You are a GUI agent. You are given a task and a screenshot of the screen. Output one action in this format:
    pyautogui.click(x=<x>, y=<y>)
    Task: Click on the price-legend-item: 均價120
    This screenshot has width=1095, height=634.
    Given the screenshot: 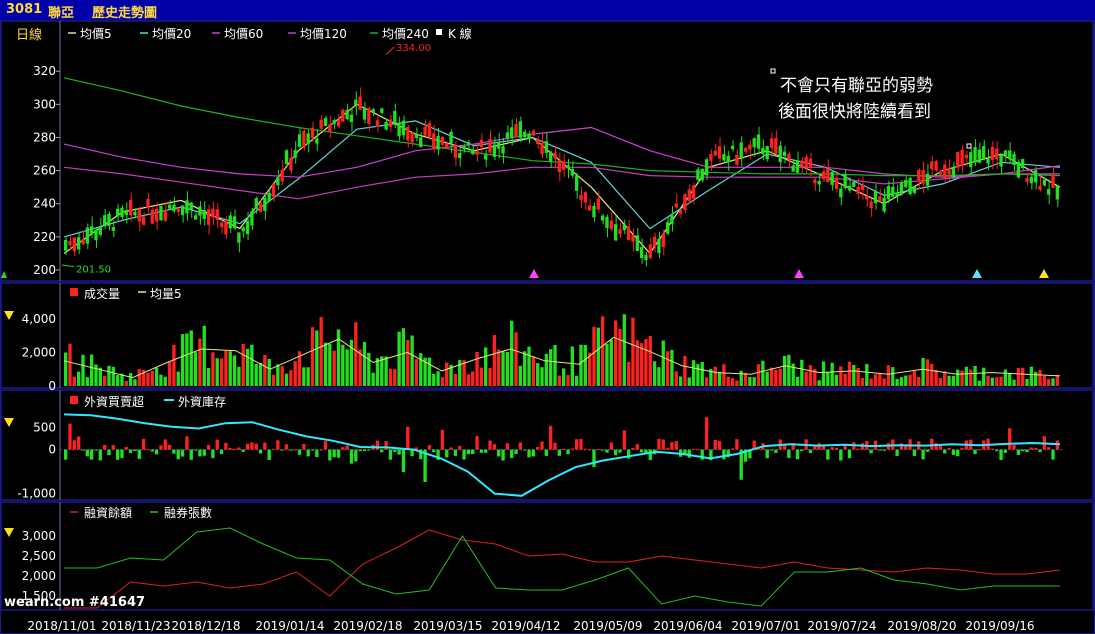 What is the action you would take?
    pyautogui.click(x=323, y=34)
    